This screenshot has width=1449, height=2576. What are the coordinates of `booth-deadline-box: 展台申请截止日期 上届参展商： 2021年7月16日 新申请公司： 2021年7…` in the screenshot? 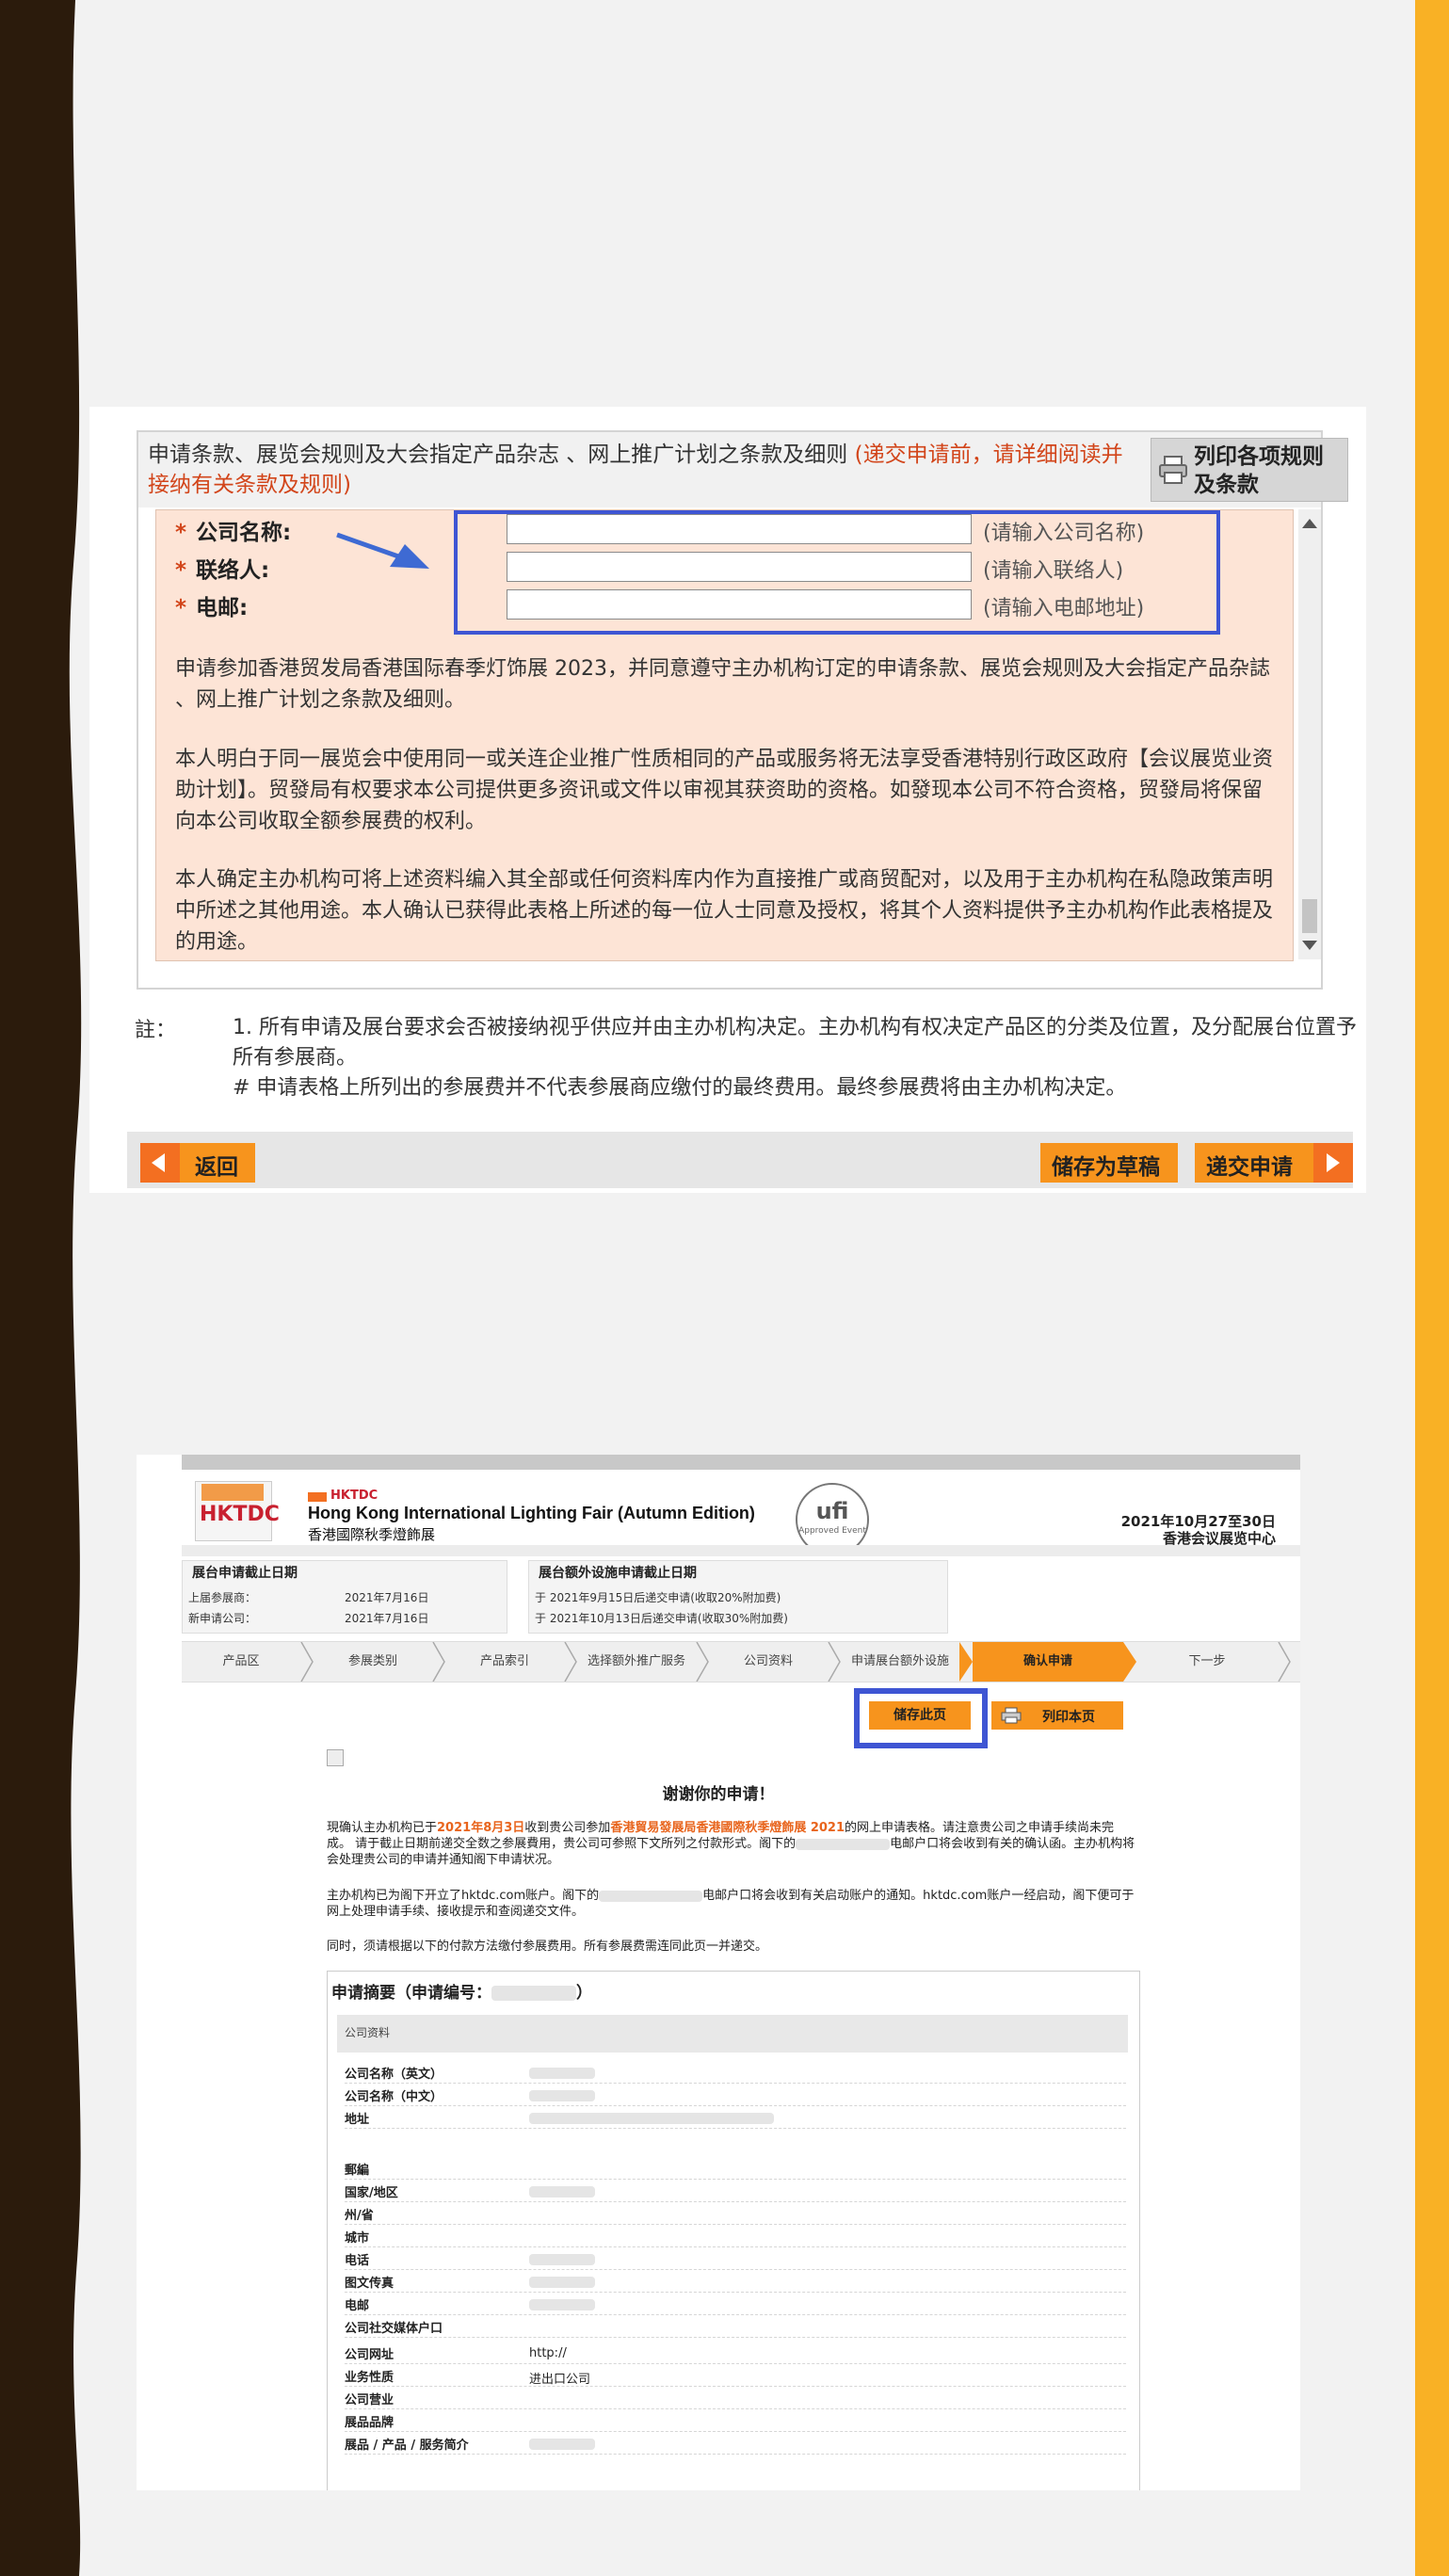 It's located at (344, 1597).